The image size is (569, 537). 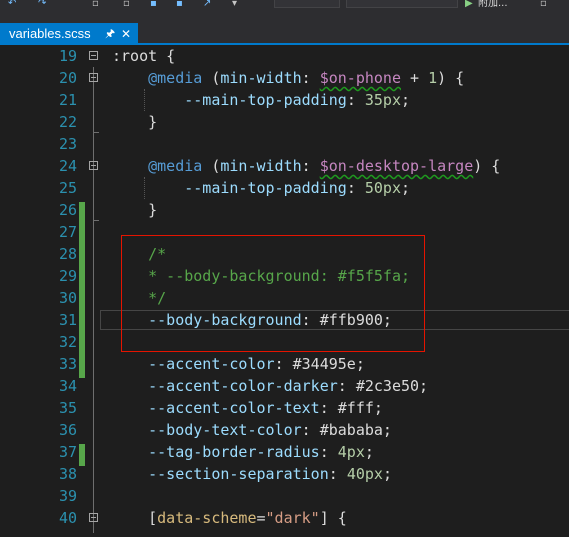 I want to click on code-token: (, so click(x=211, y=166).